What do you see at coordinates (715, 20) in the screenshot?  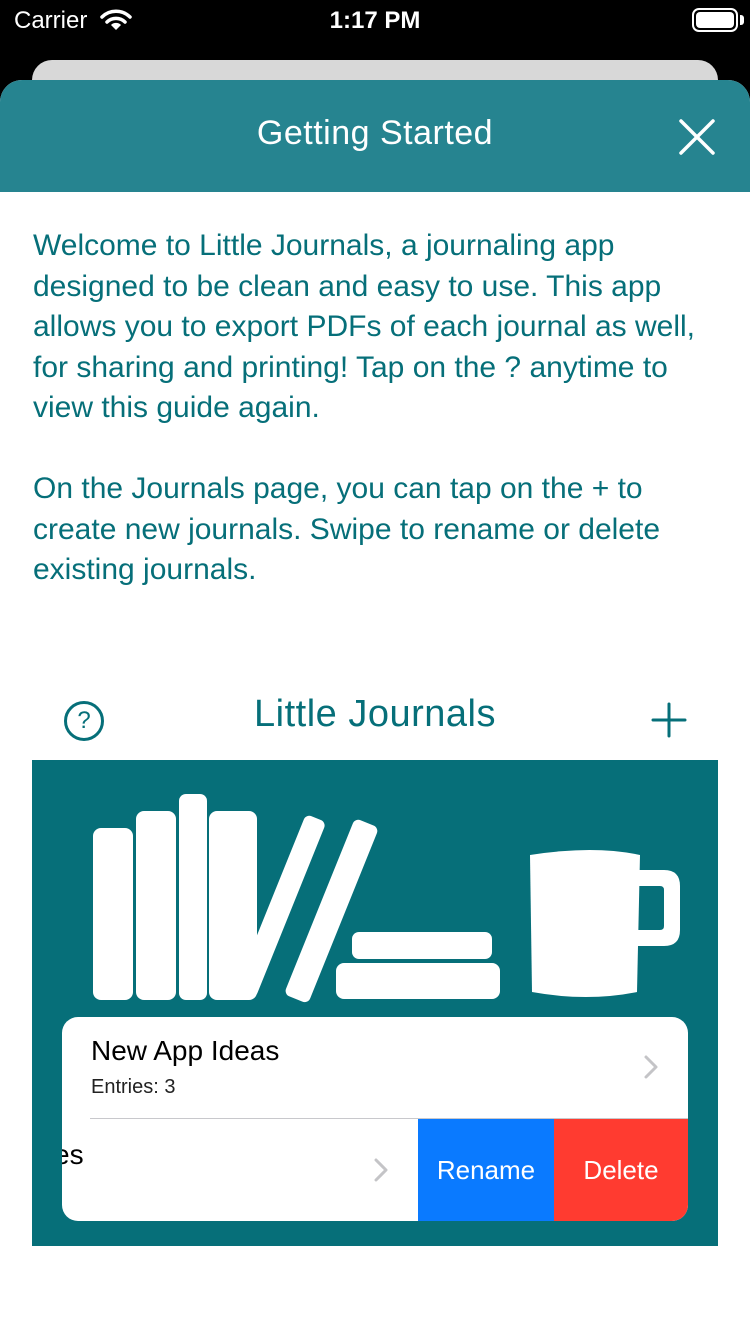 I see `battery-icon` at bounding box center [715, 20].